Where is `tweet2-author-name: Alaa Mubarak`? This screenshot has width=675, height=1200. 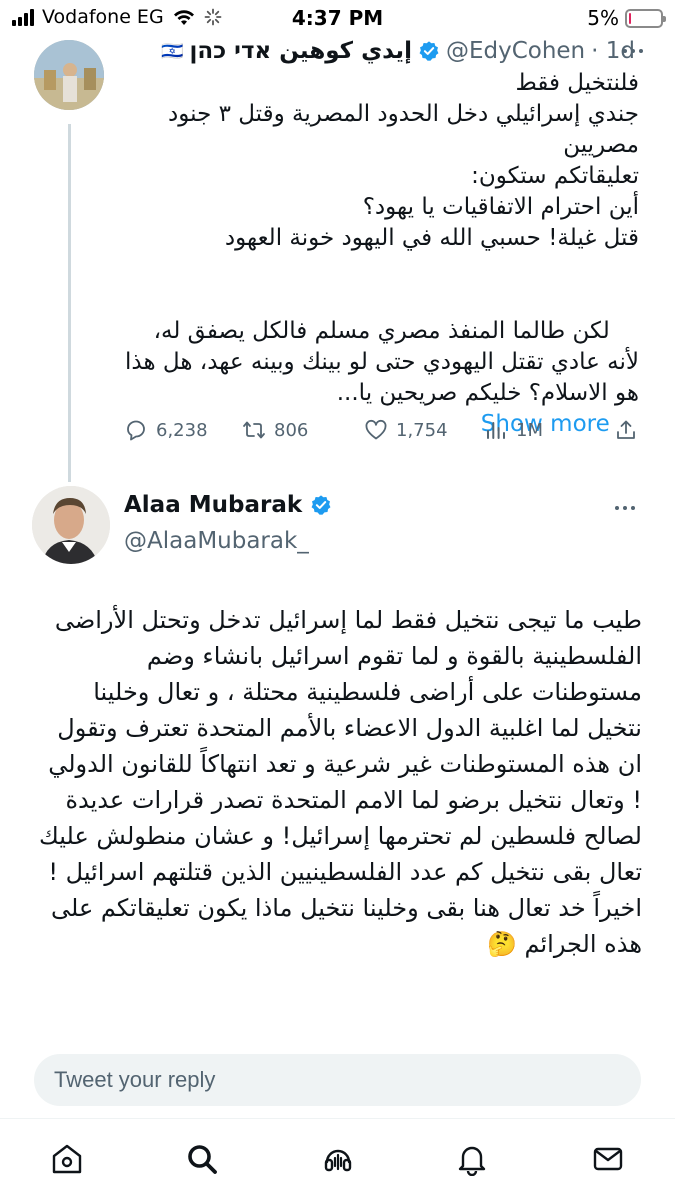 tweet2-author-name: Alaa Mubarak is located at coordinates (213, 505).